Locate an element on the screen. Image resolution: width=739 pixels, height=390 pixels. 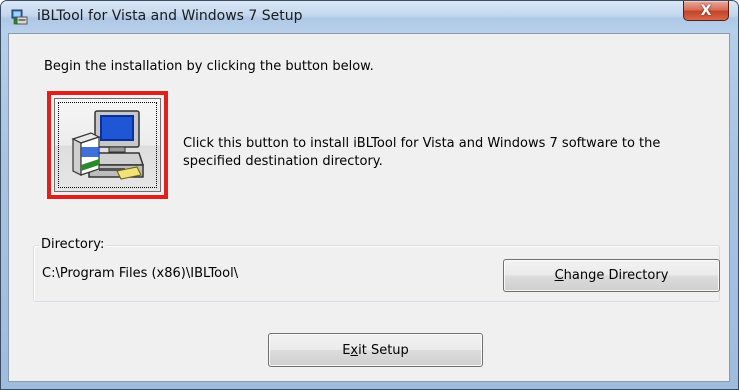
close-icon: X is located at coordinates (706, 10).